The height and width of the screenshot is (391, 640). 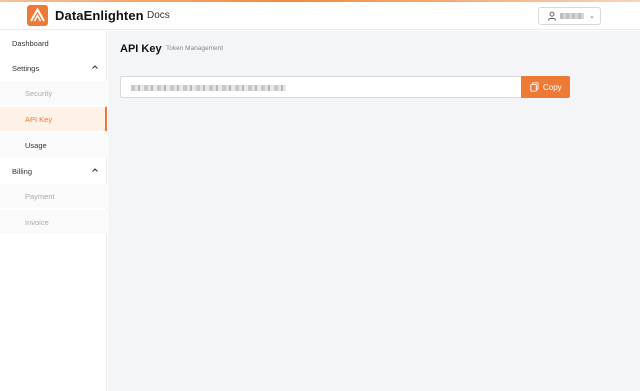 I want to click on page-subtitle: Token Management, so click(x=195, y=48).